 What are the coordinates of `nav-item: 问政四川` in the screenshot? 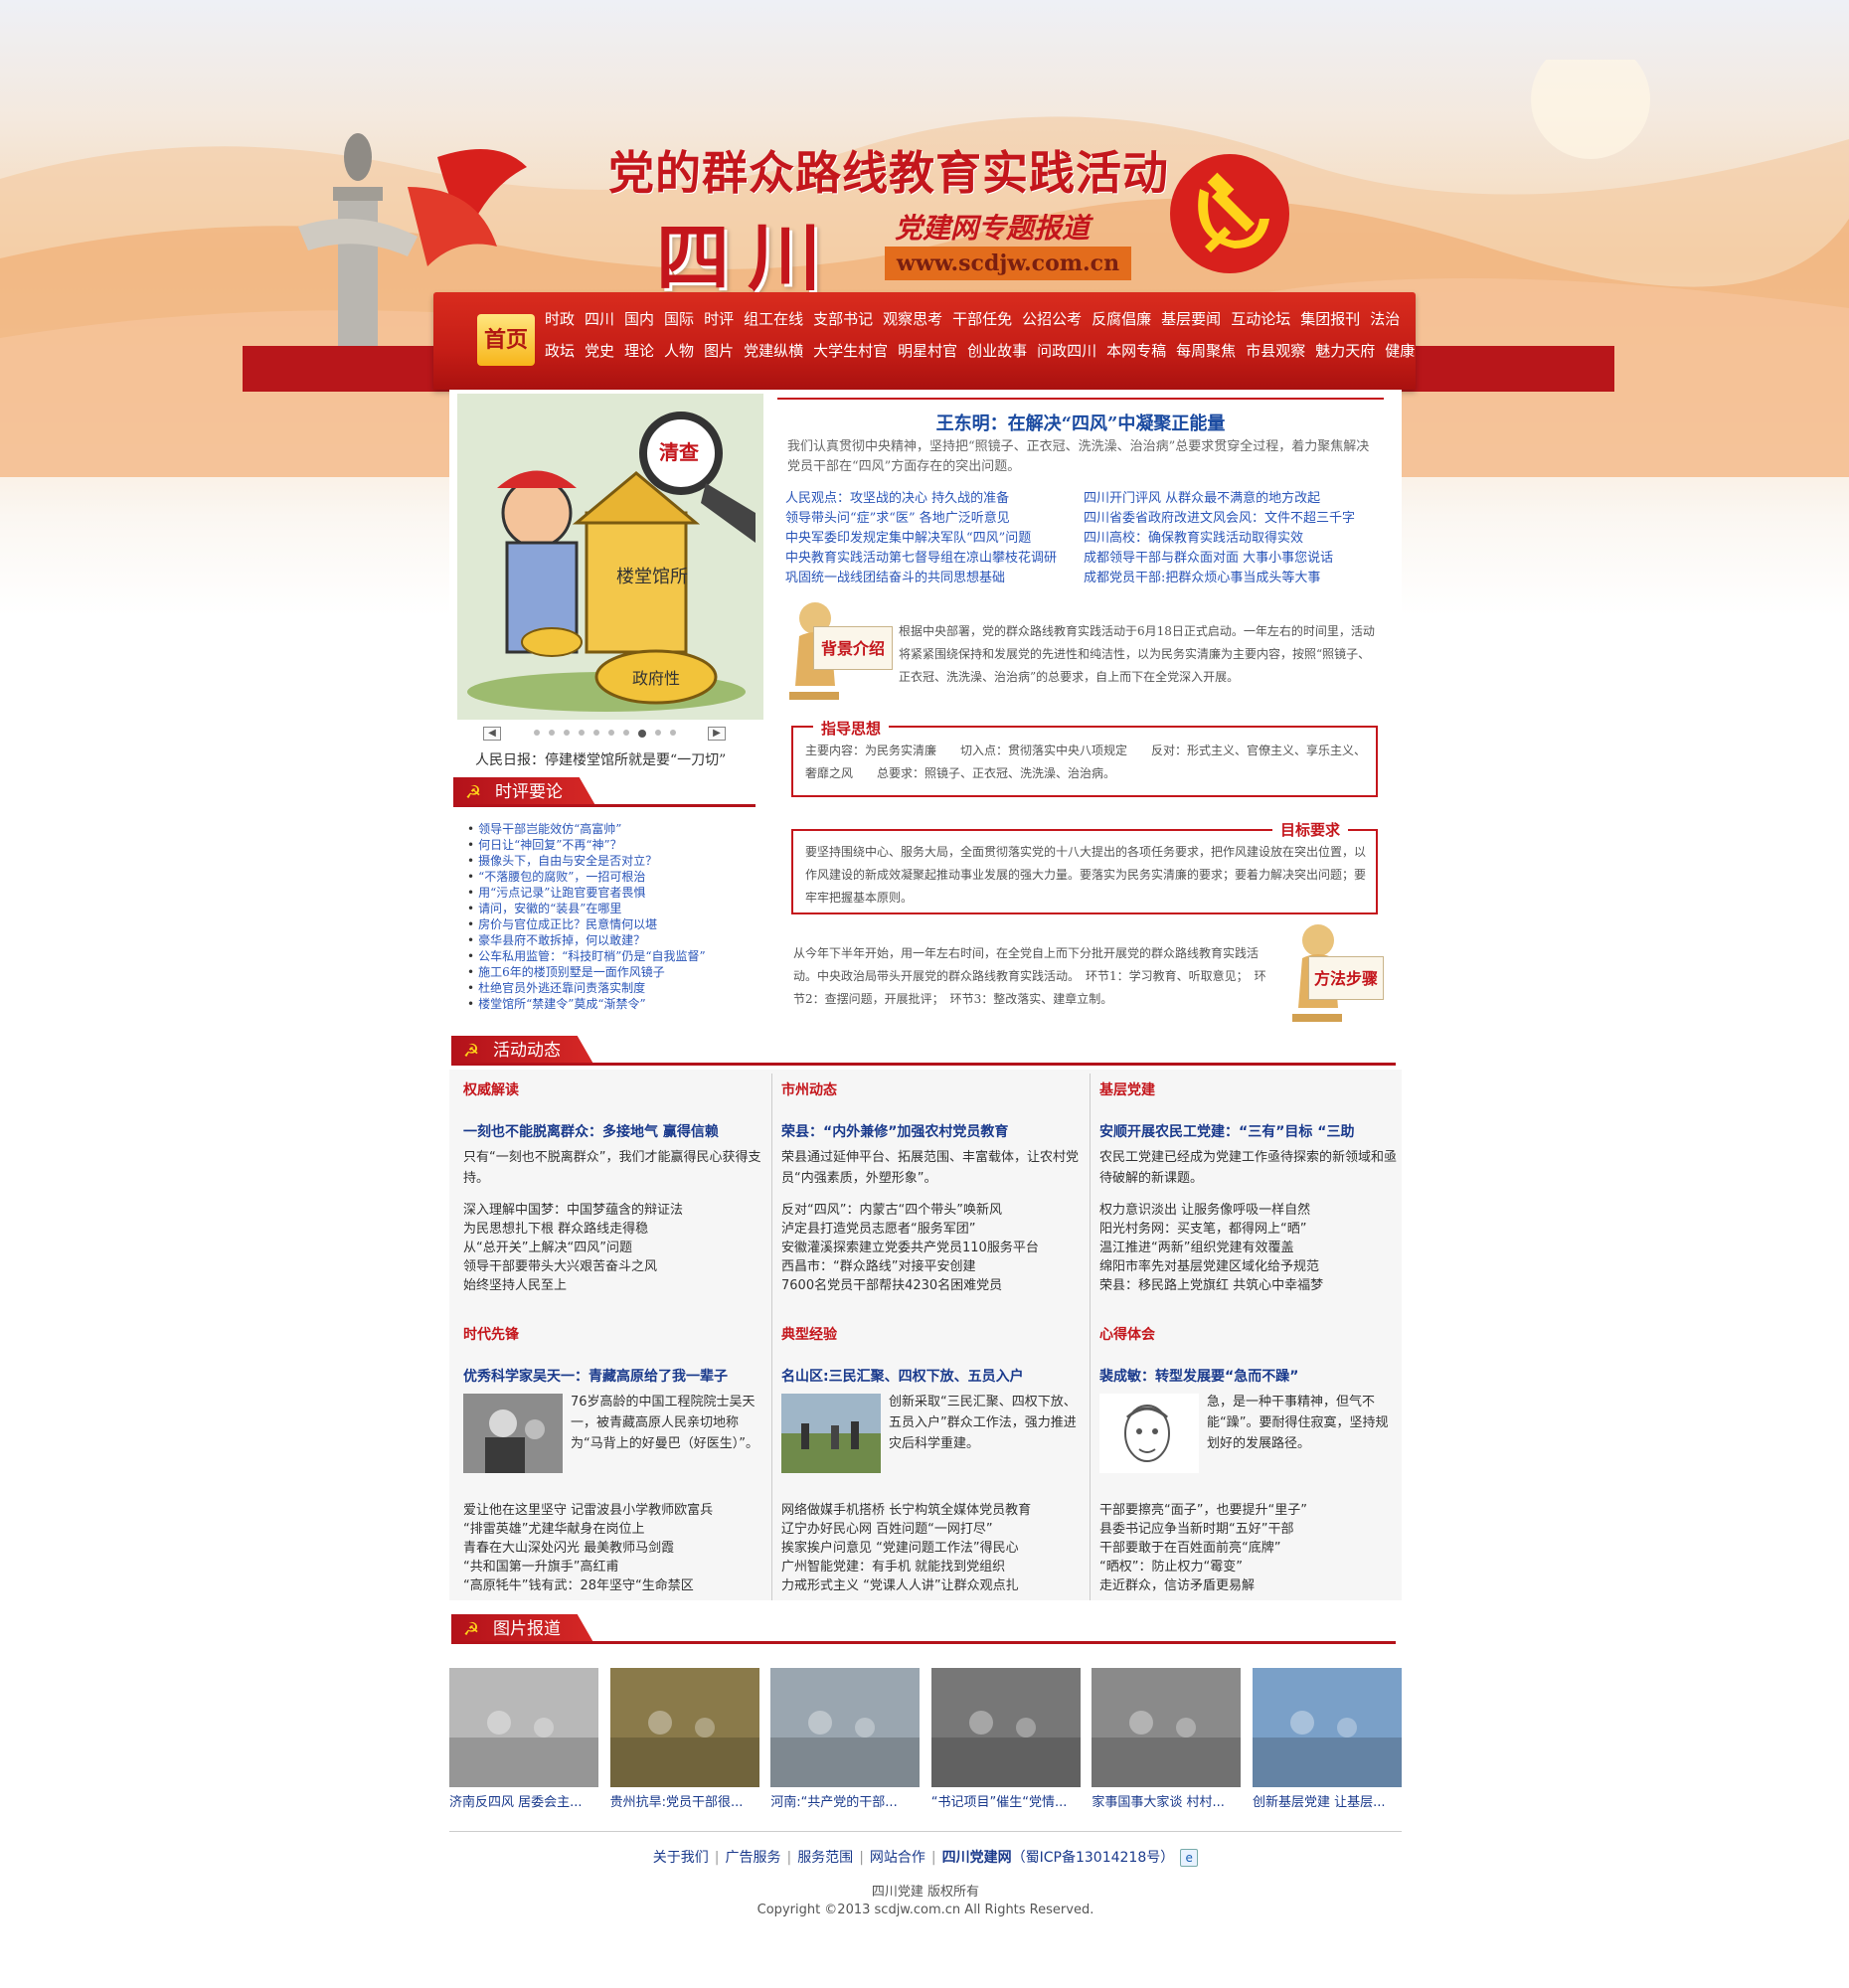 It's located at (1066, 350).